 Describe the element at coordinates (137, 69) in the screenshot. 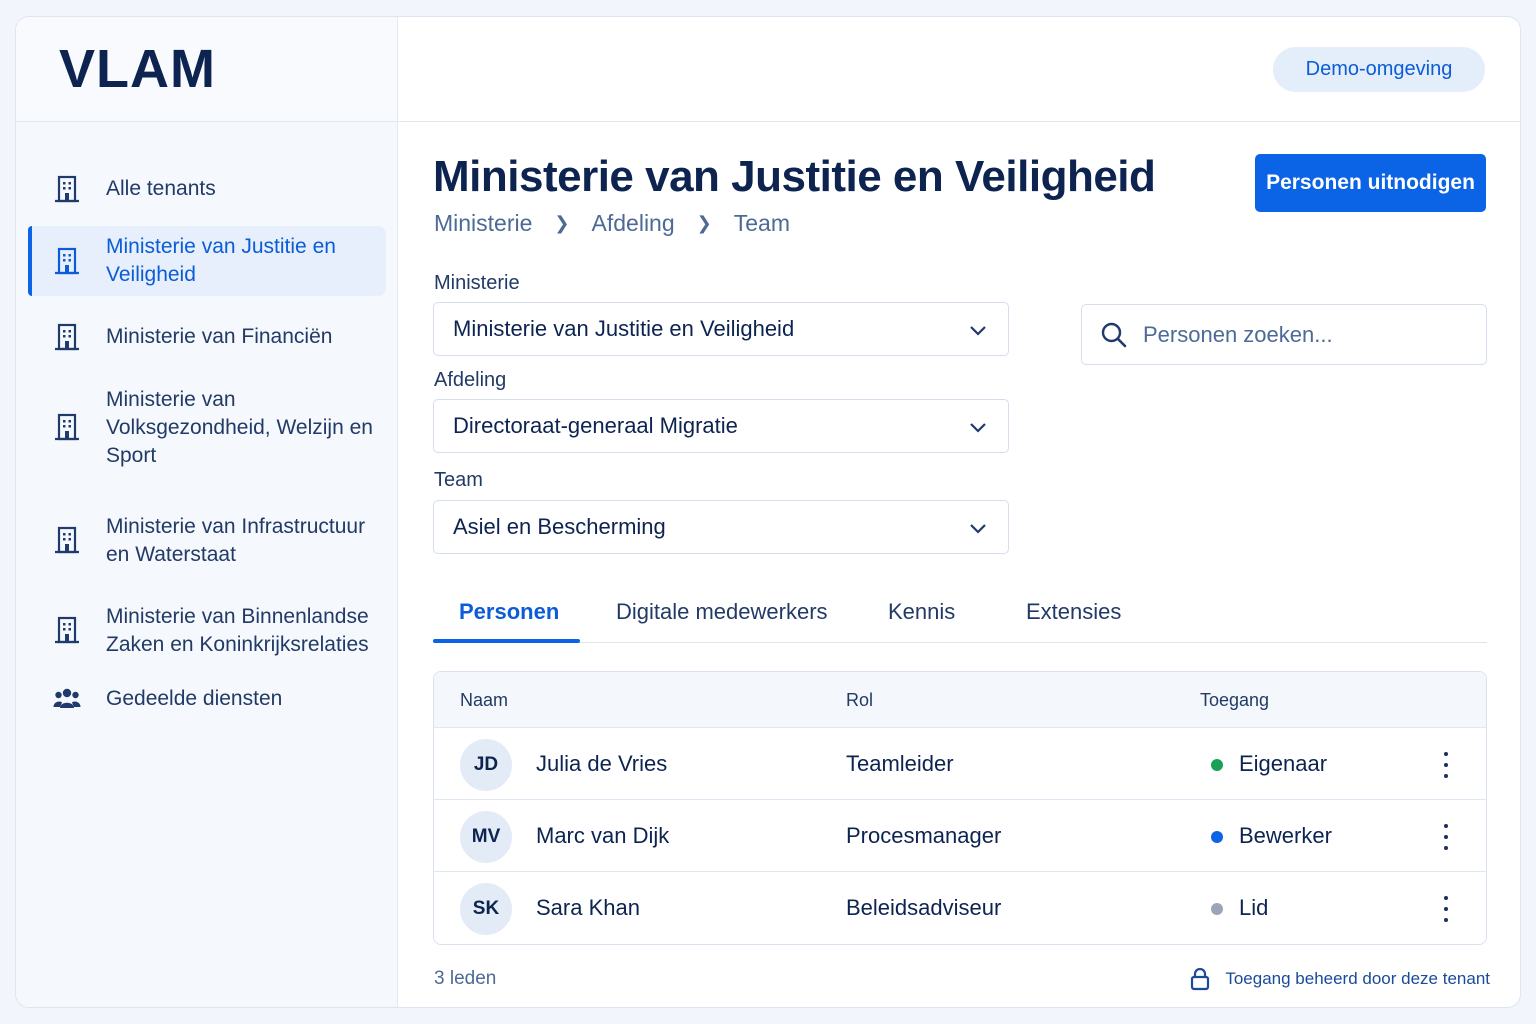

I see `app-logo: VLAM` at that location.